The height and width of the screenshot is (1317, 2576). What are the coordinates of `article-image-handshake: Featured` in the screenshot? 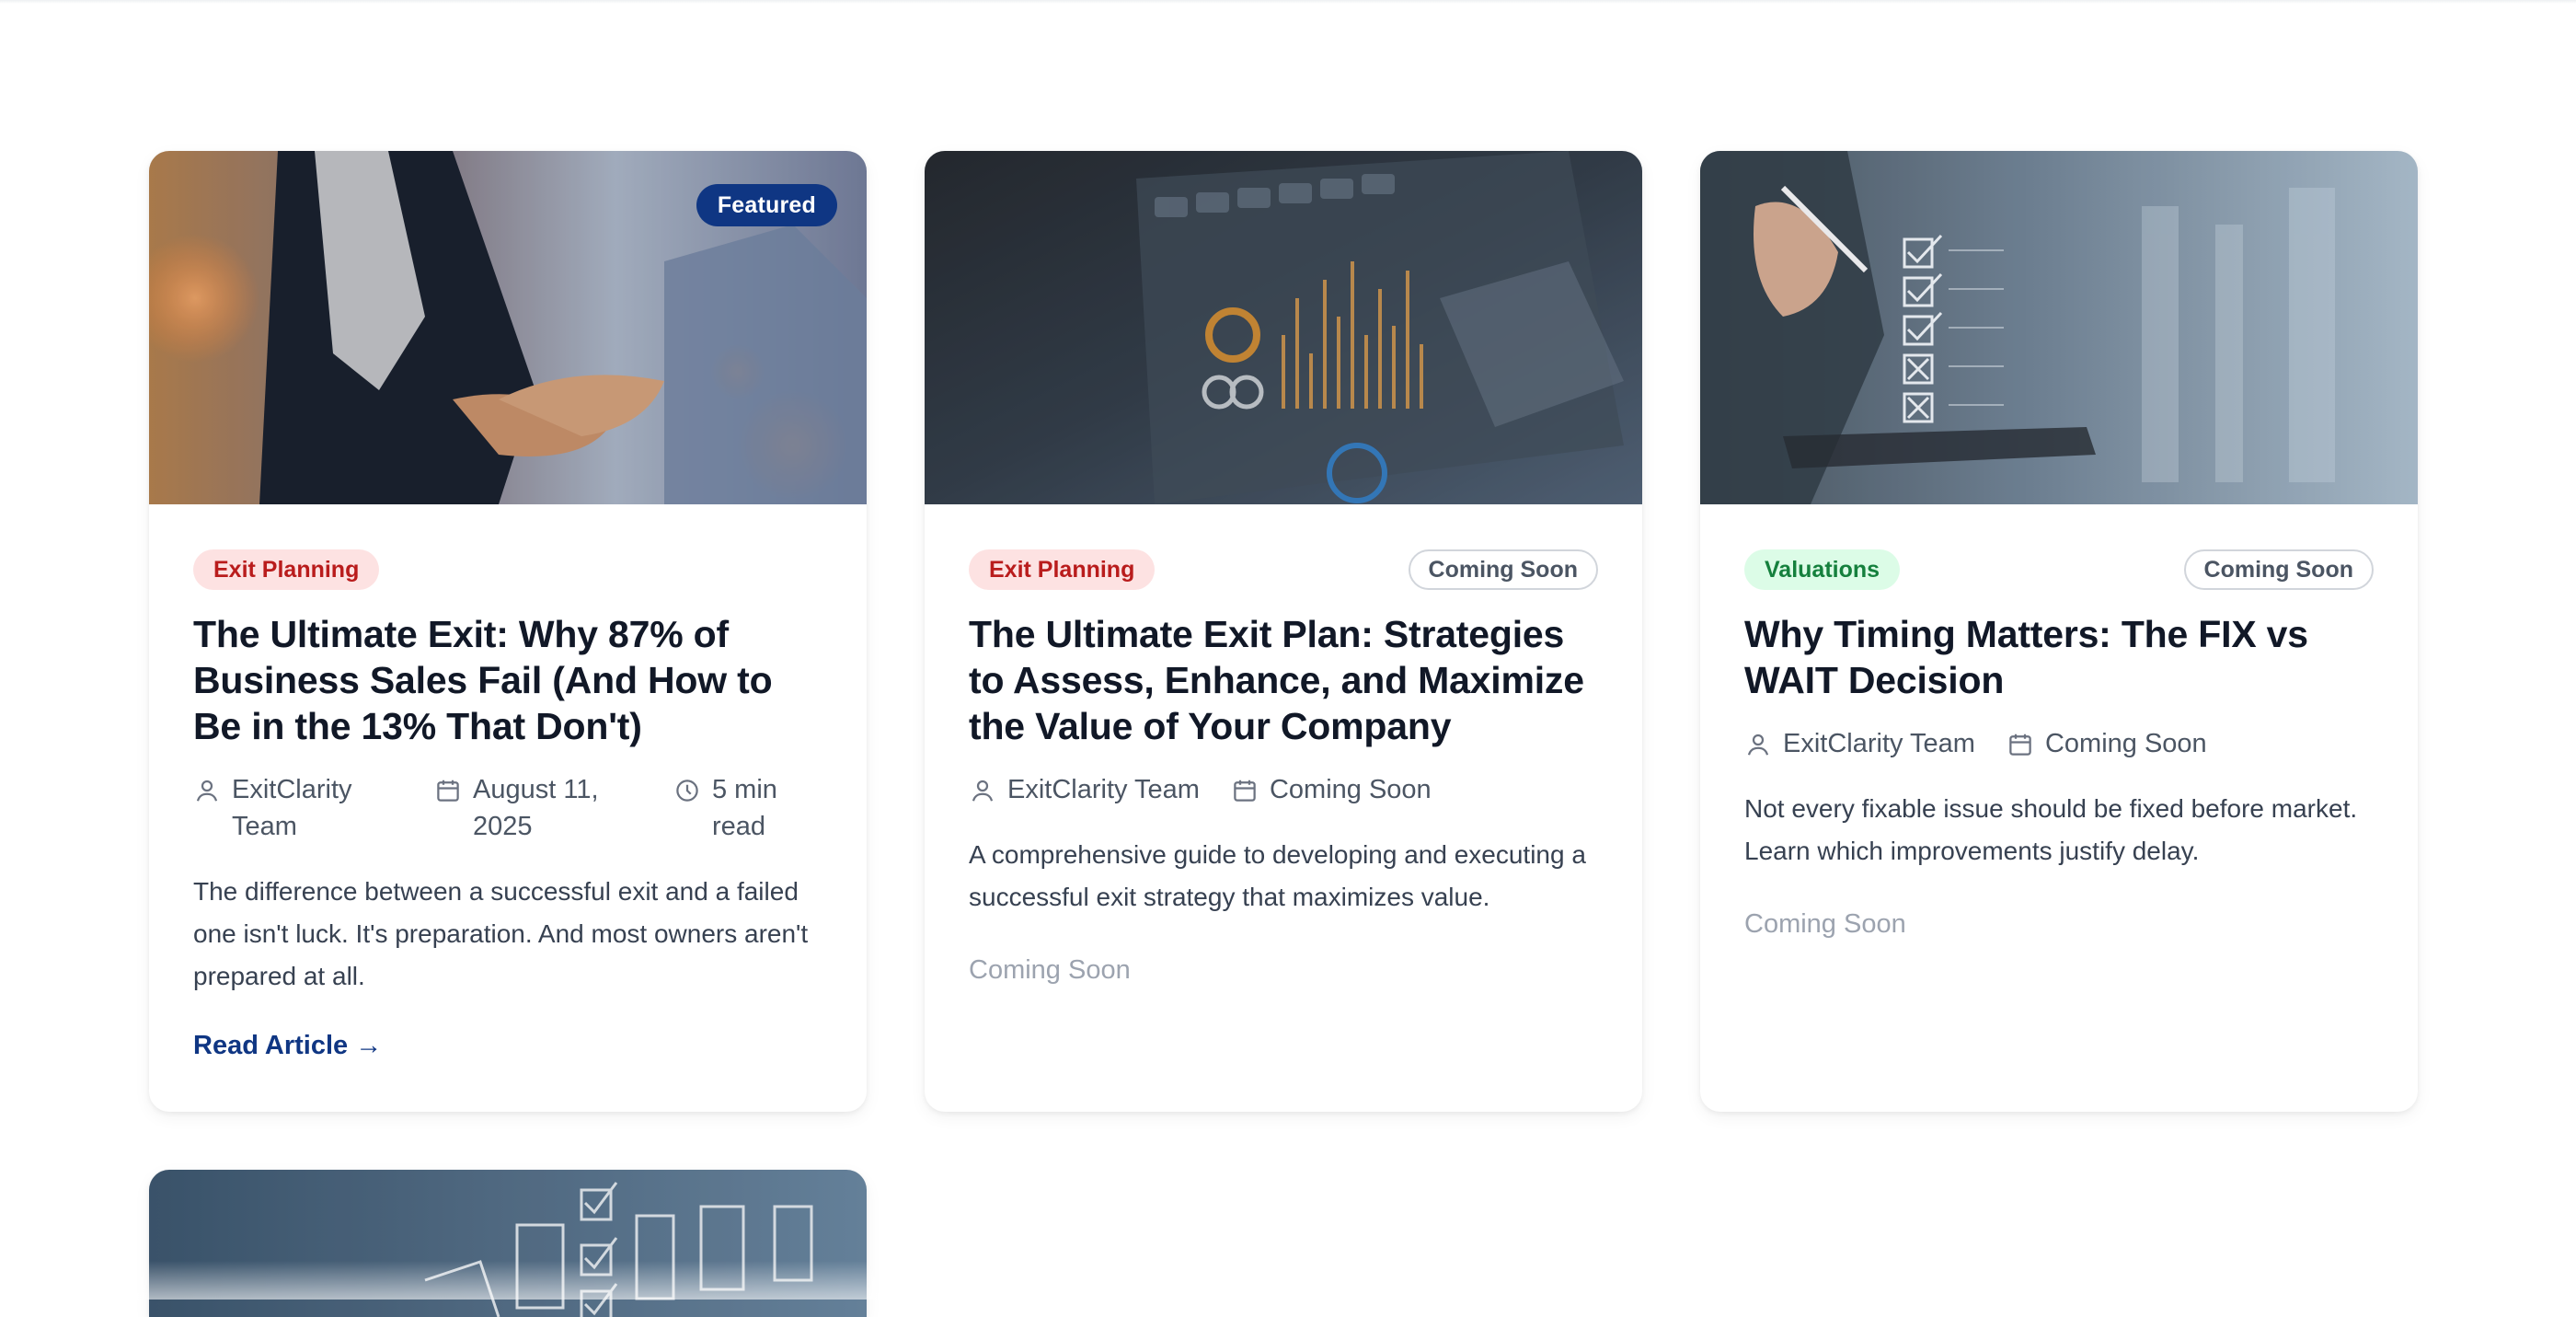 It's located at (508, 327).